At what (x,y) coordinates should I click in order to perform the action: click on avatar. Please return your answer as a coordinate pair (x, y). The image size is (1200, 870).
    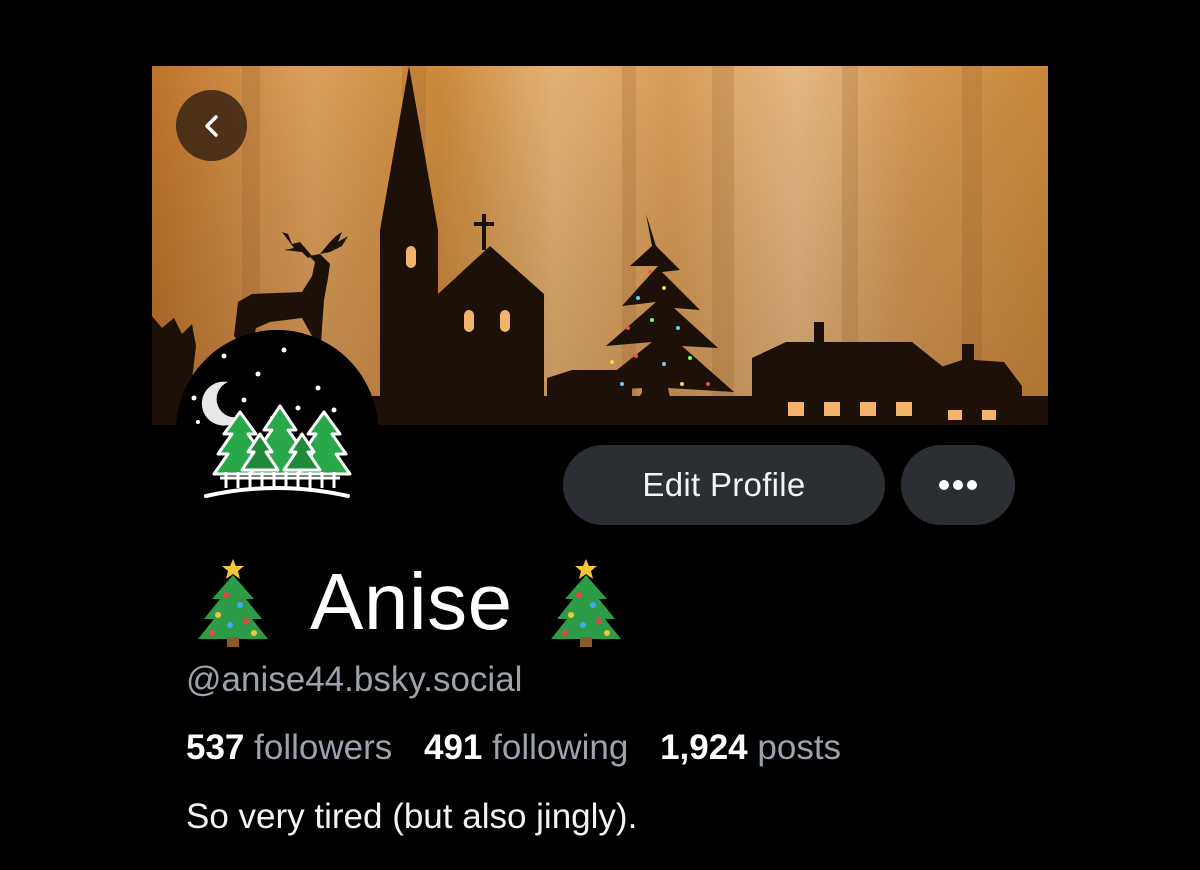
    Looking at the image, I should click on (277, 431).